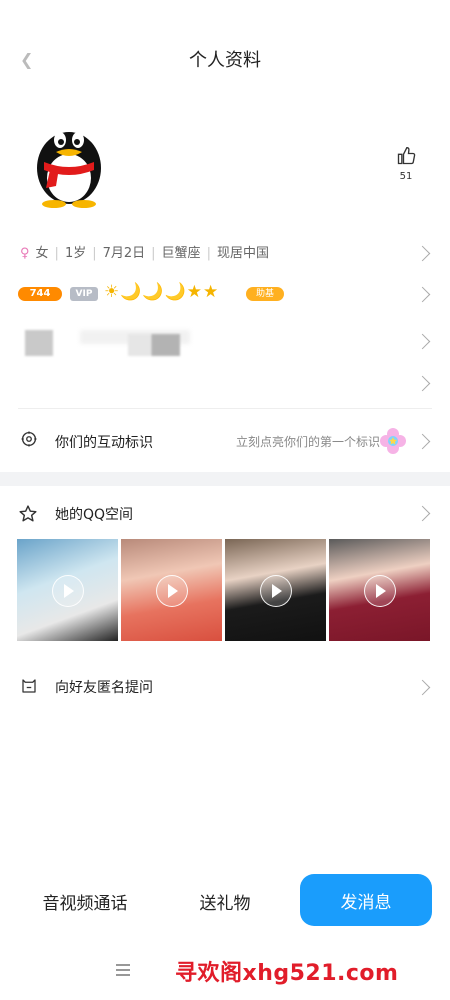 This screenshot has width=450, height=1000. What do you see at coordinates (393, 441) in the screenshot?
I see `flower-icon` at bounding box center [393, 441].